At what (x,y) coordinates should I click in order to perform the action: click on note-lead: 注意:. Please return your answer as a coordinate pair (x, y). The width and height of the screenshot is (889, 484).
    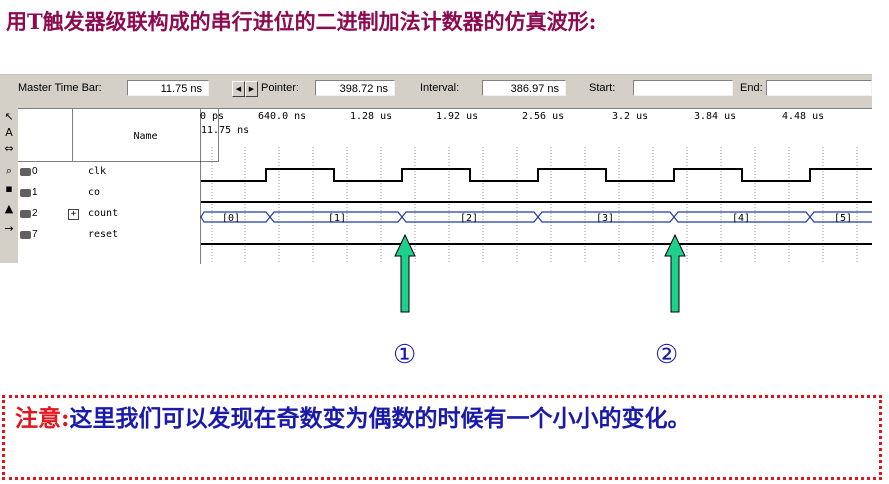
    Looking at the image, I should click on (42, 418).